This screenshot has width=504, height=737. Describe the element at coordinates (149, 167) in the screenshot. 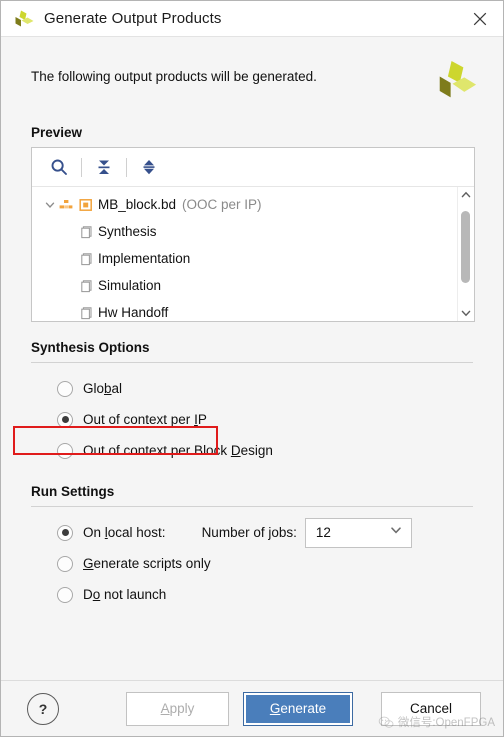

I see `expand-all-icon` at that location.